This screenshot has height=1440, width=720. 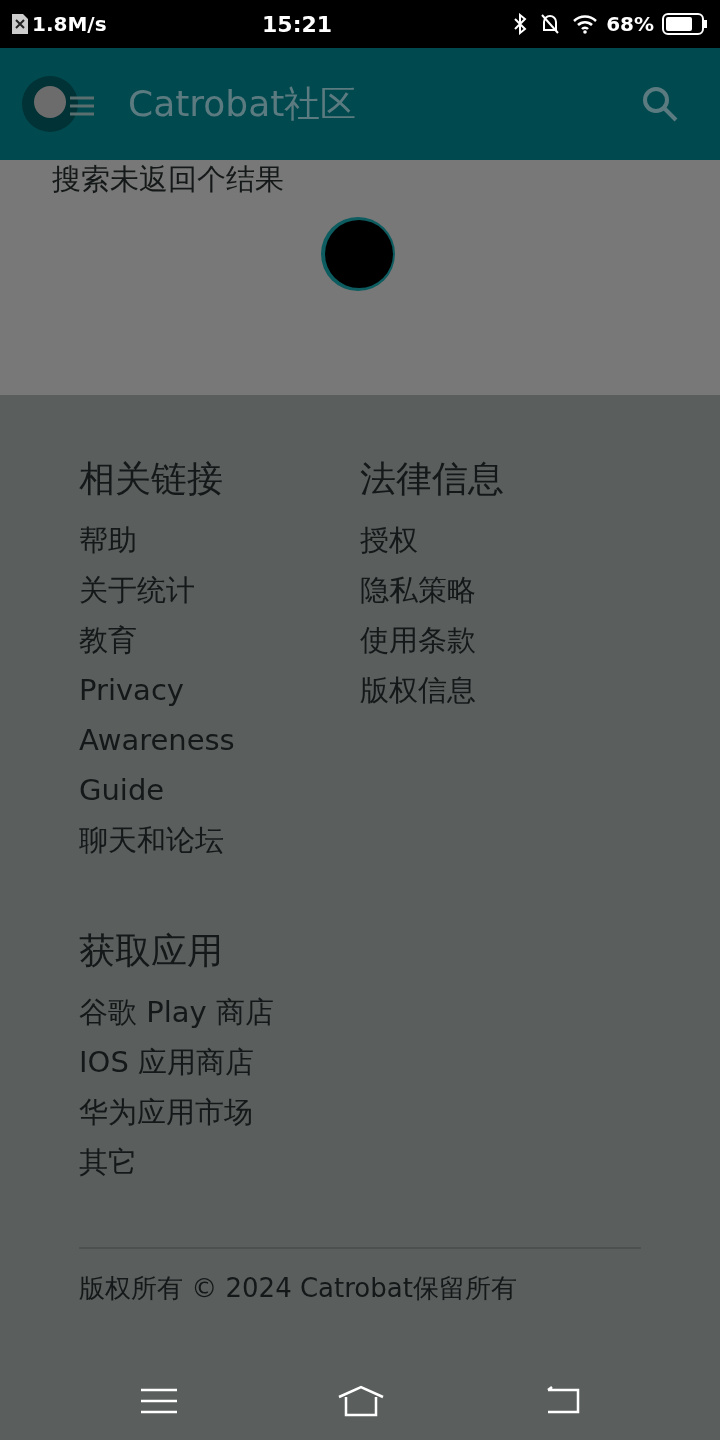 What do you see at coordinates (685, 24) in the screenshot?
I see `battery-icon` at bounding box center [685, 24].